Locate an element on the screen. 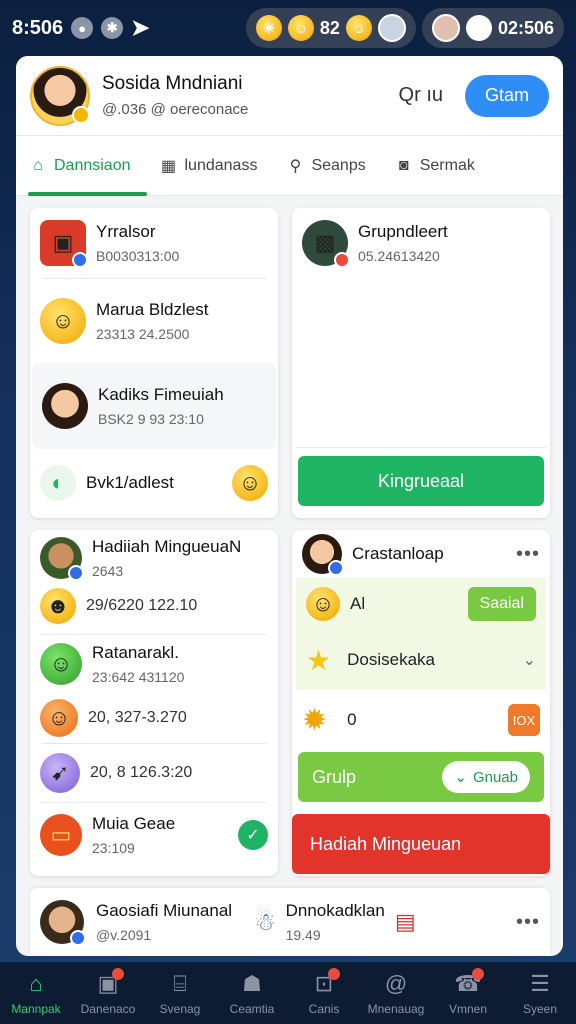  calendar-icon: ▦ is located at coordinates (168, 166).